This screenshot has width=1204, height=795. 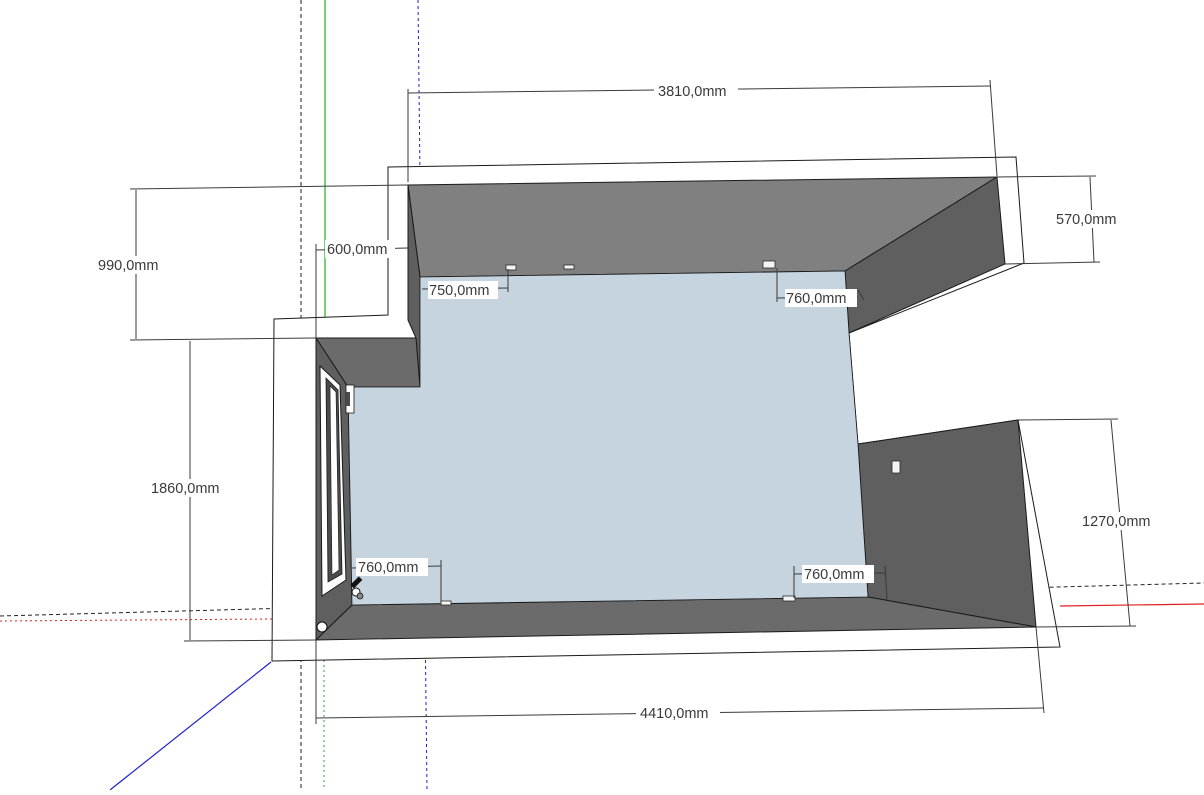 What do you see at coordinates (692, 92) in the screenshot?
I see `dim-top-width: 3810,0mm` at bounding box center [692, 92].